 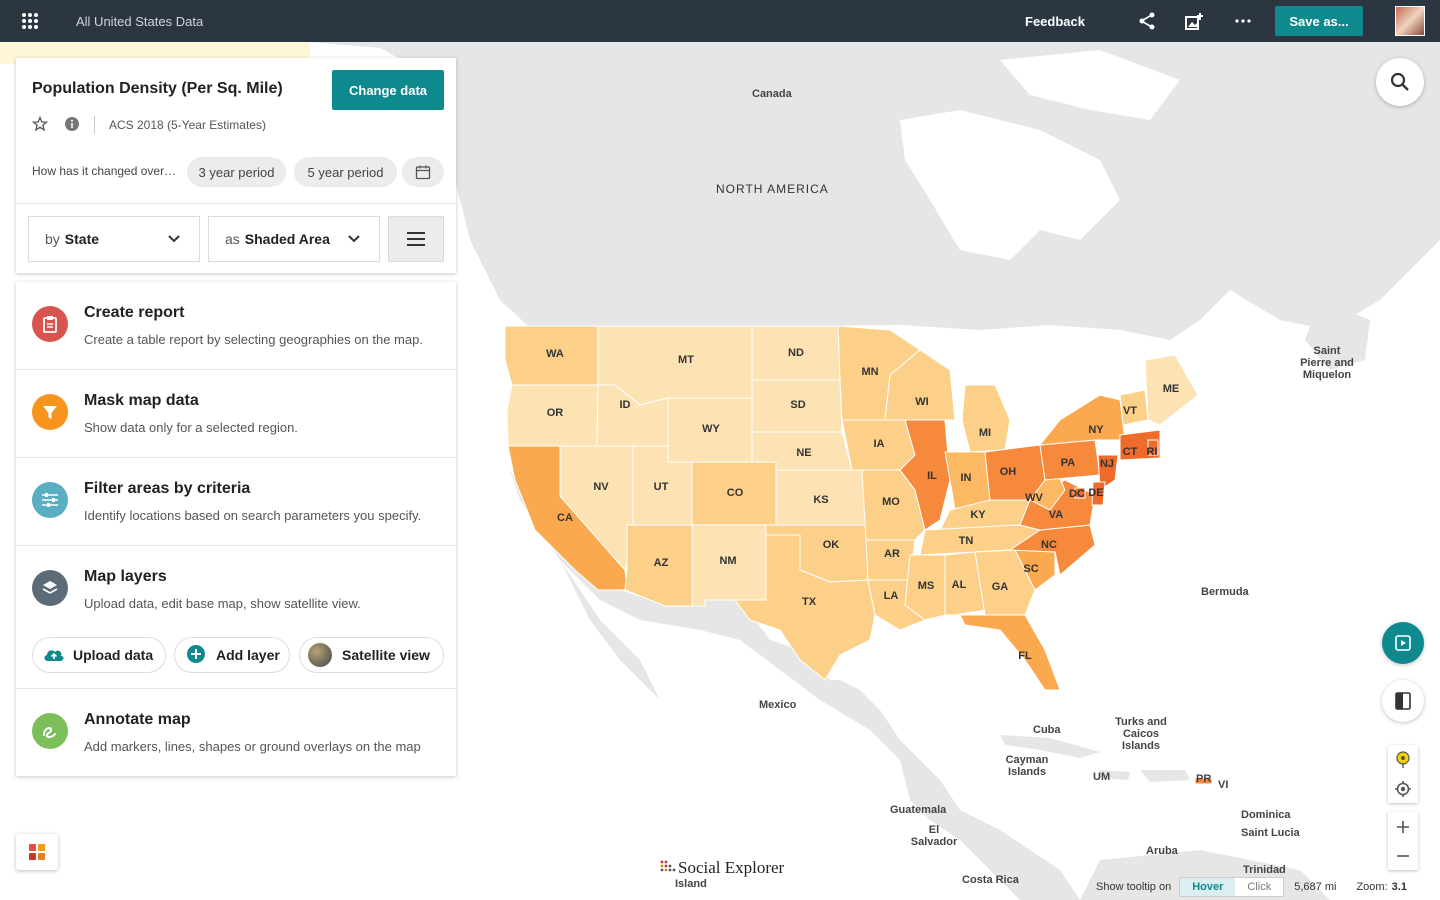 I want to click on star-icon, so click(x=40, y=125).